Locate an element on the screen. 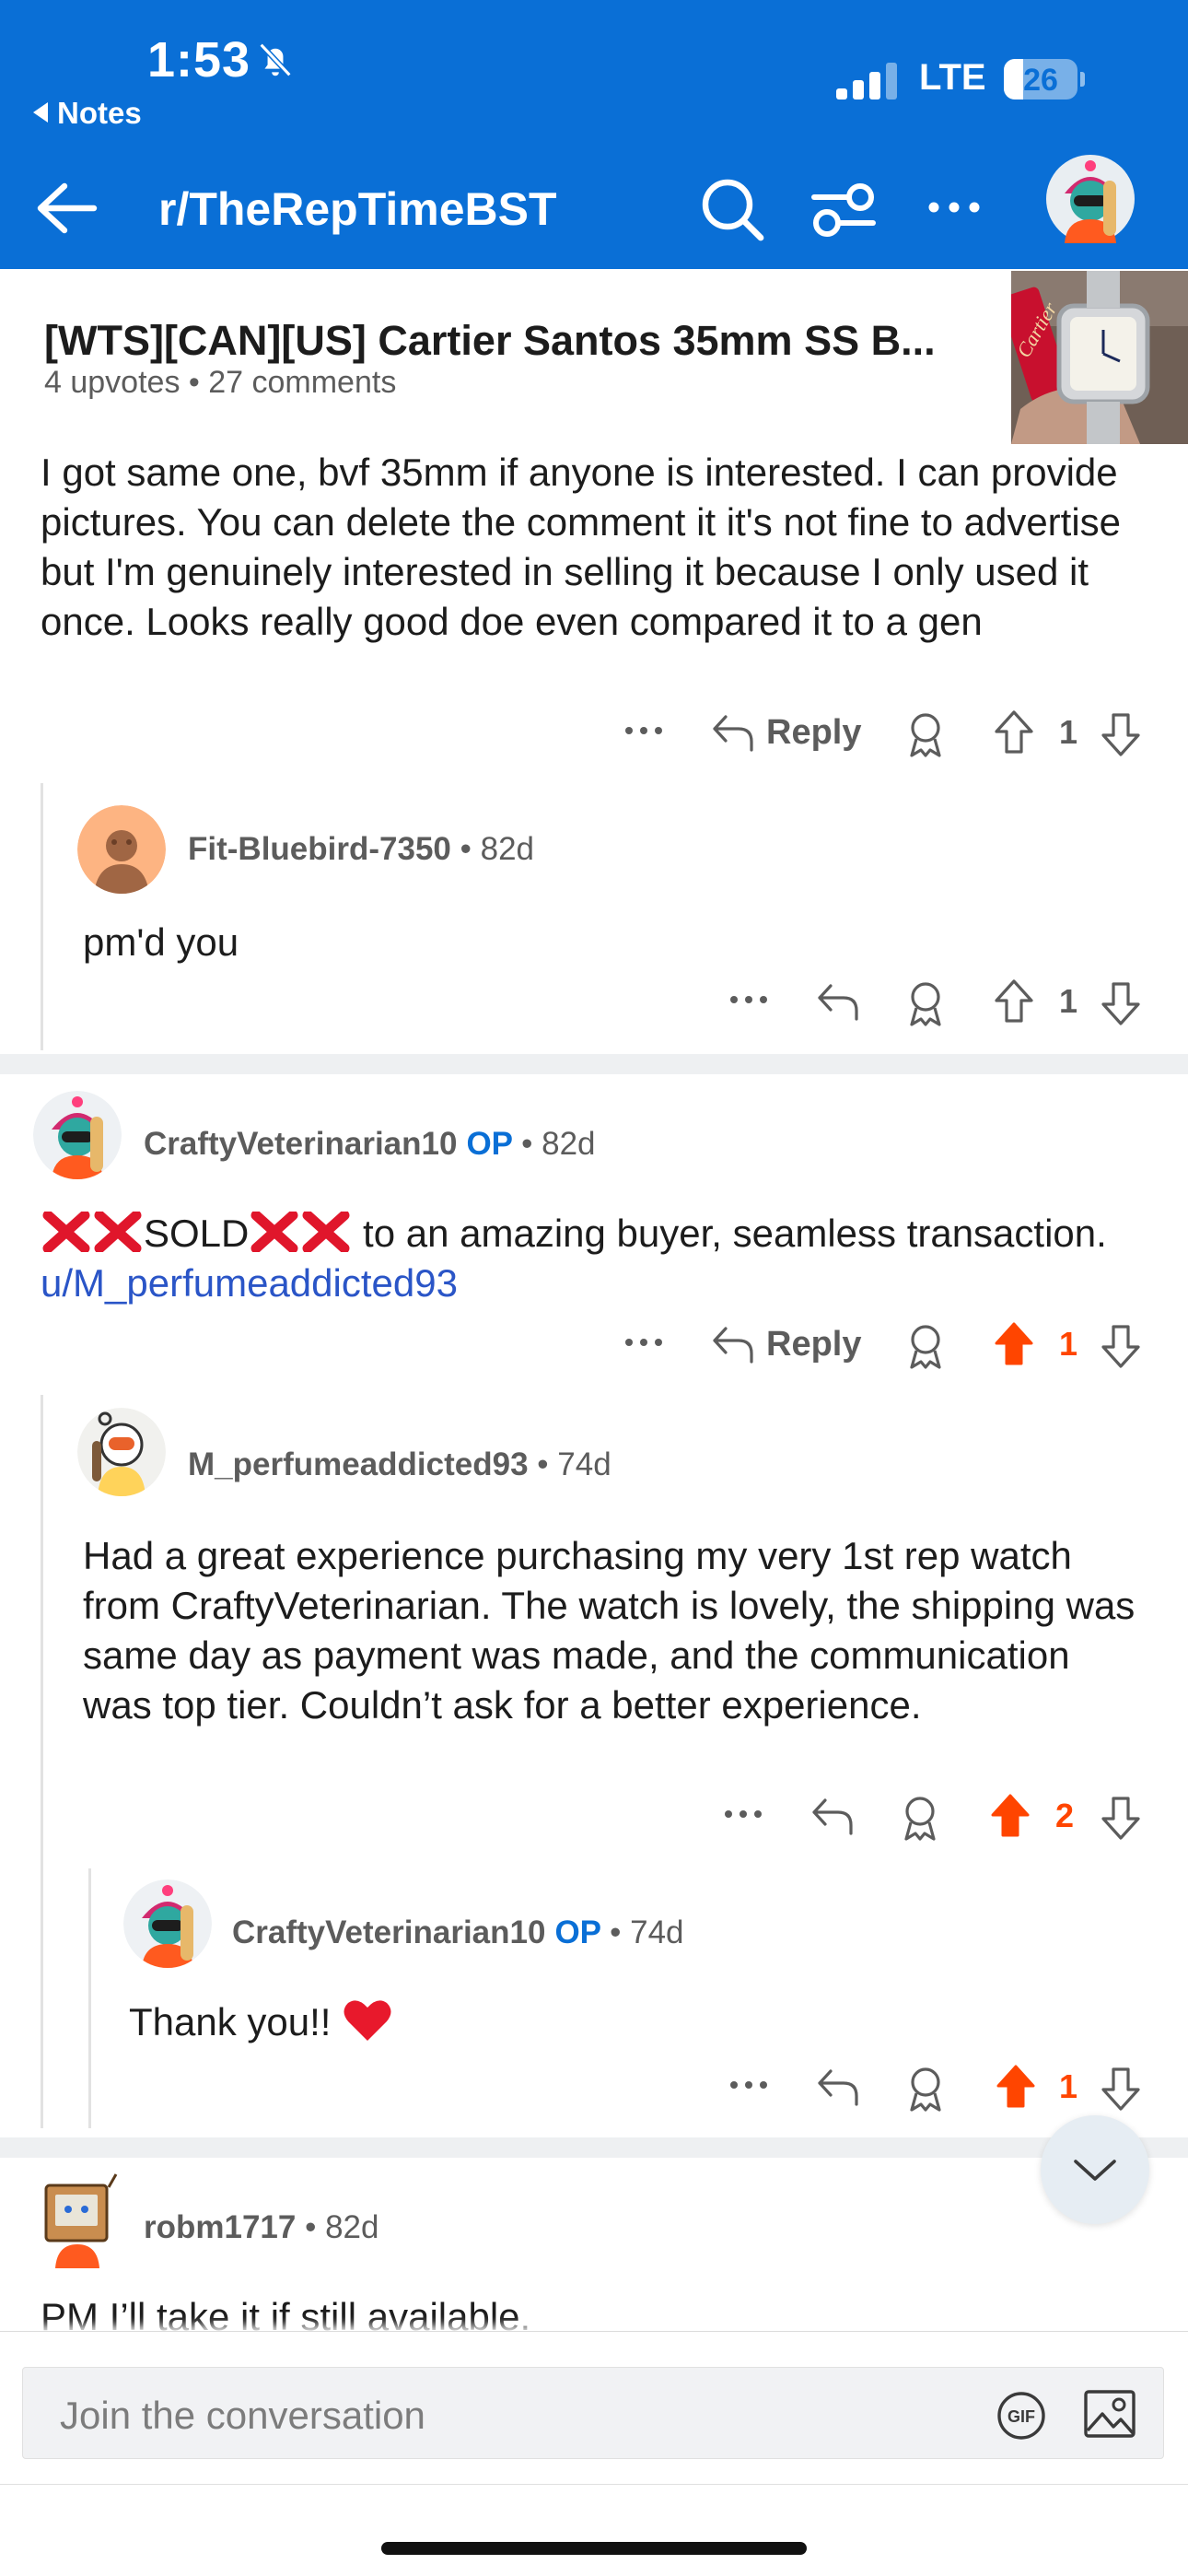  back-arrow-icon is located at coordinates (66, 208).